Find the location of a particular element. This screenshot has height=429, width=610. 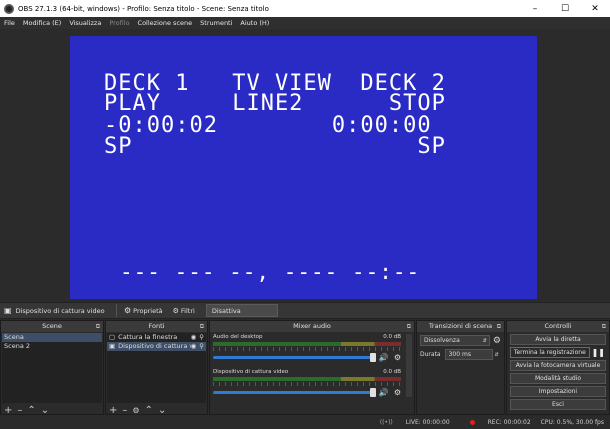

properties-label: Proprietà is located at coordinates (148, 310).